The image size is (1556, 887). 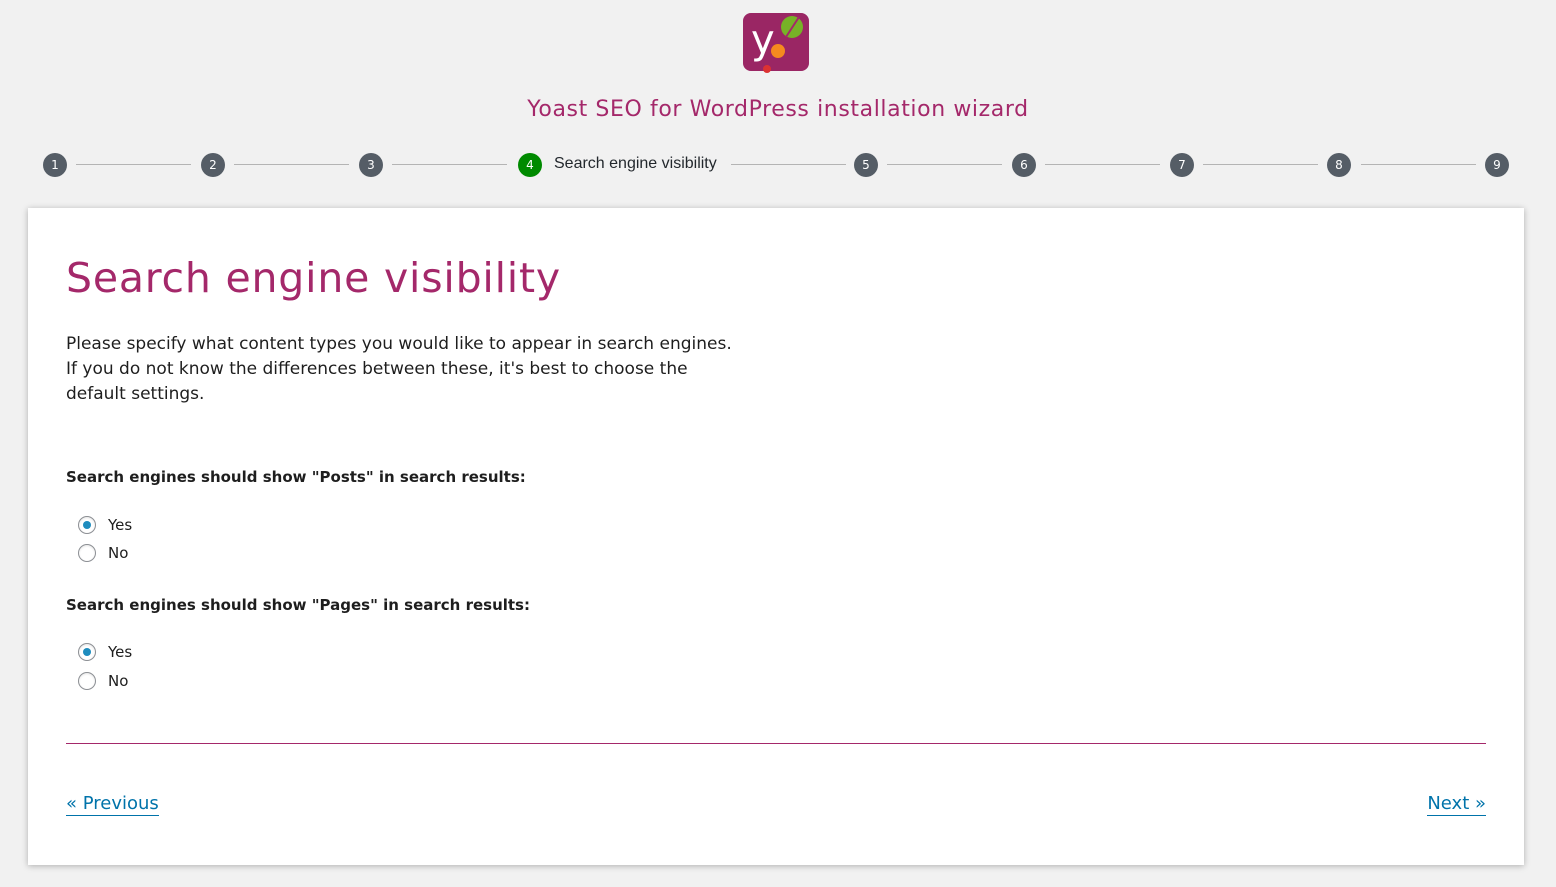 What do you see at coordinates (635, 163) in the screenshot?
I see `active-step-label: Search engine visibility` at bounding box center [635, 163].